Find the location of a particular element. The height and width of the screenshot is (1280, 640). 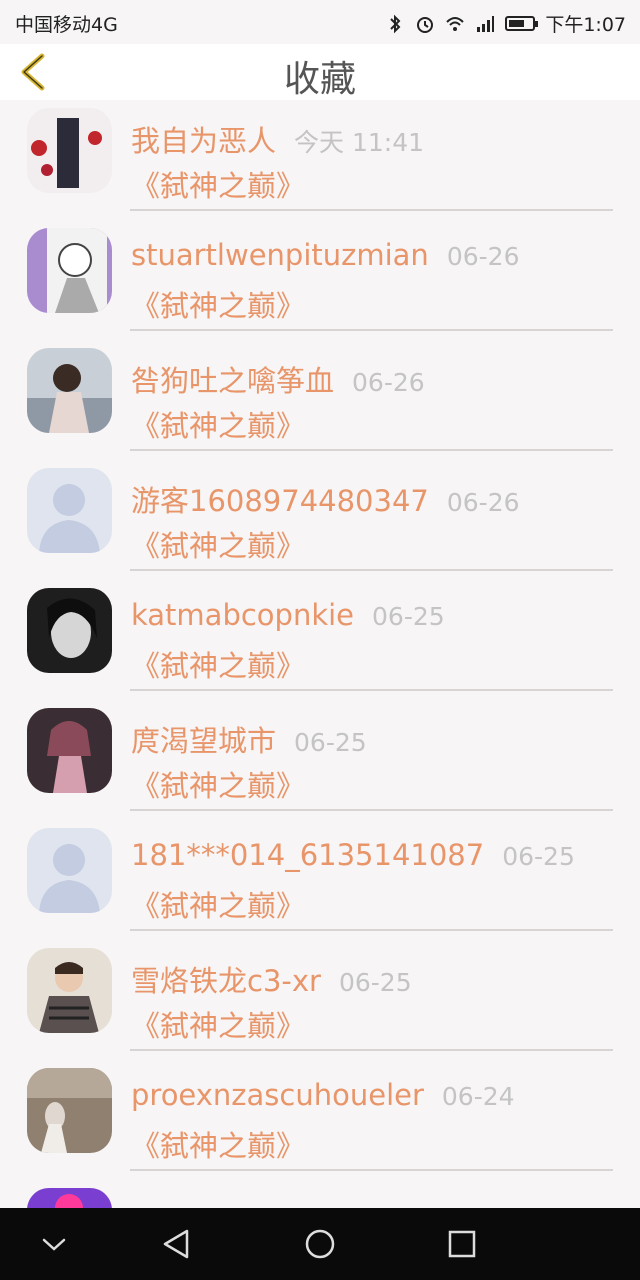

system-nav-bar is located at coordinates (320, 1244).